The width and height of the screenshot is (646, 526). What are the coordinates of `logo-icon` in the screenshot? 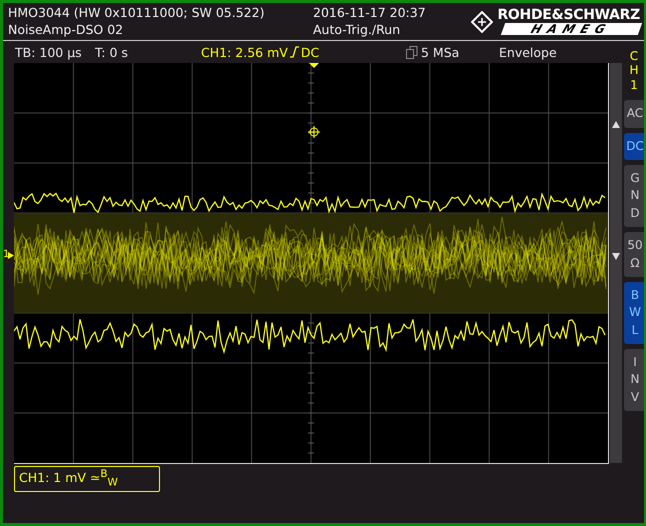 It's located at (482, 21).